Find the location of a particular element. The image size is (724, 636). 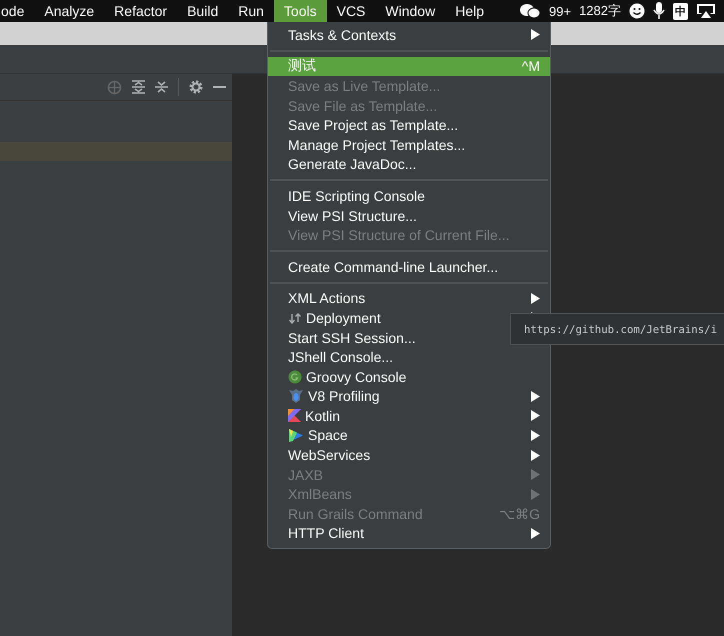

menu-title: Refactor is located at coordinates (141, 11).